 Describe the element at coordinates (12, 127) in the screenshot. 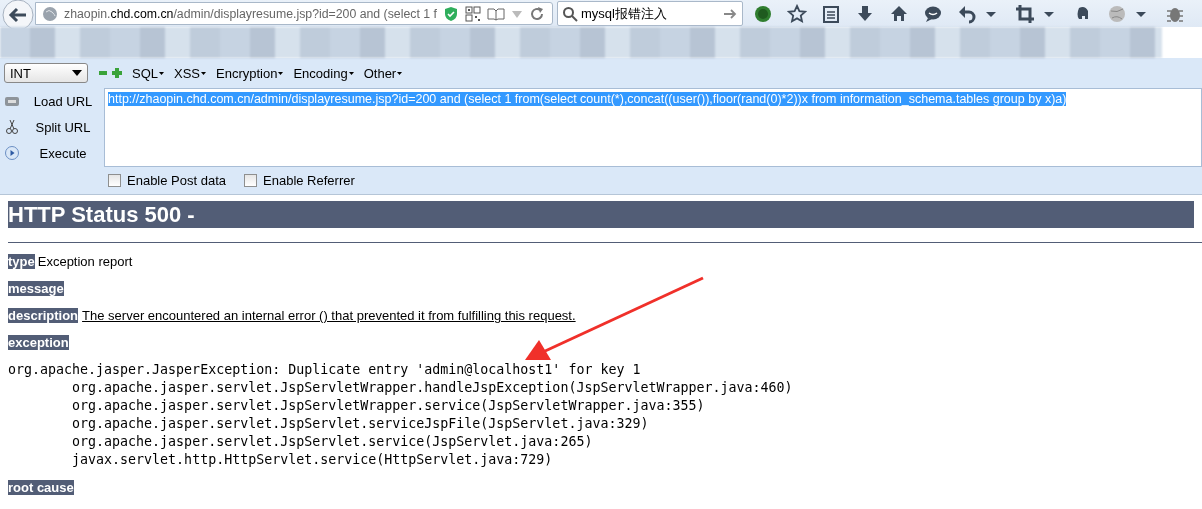

I see `split-icon` at that location.